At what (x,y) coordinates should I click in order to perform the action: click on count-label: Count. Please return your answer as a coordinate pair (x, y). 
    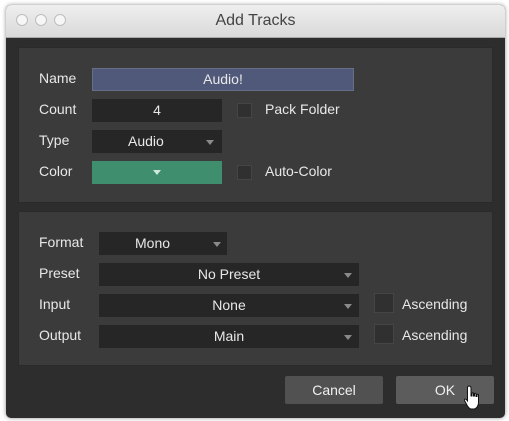
    Looking at the image, I should click on (58, 109).